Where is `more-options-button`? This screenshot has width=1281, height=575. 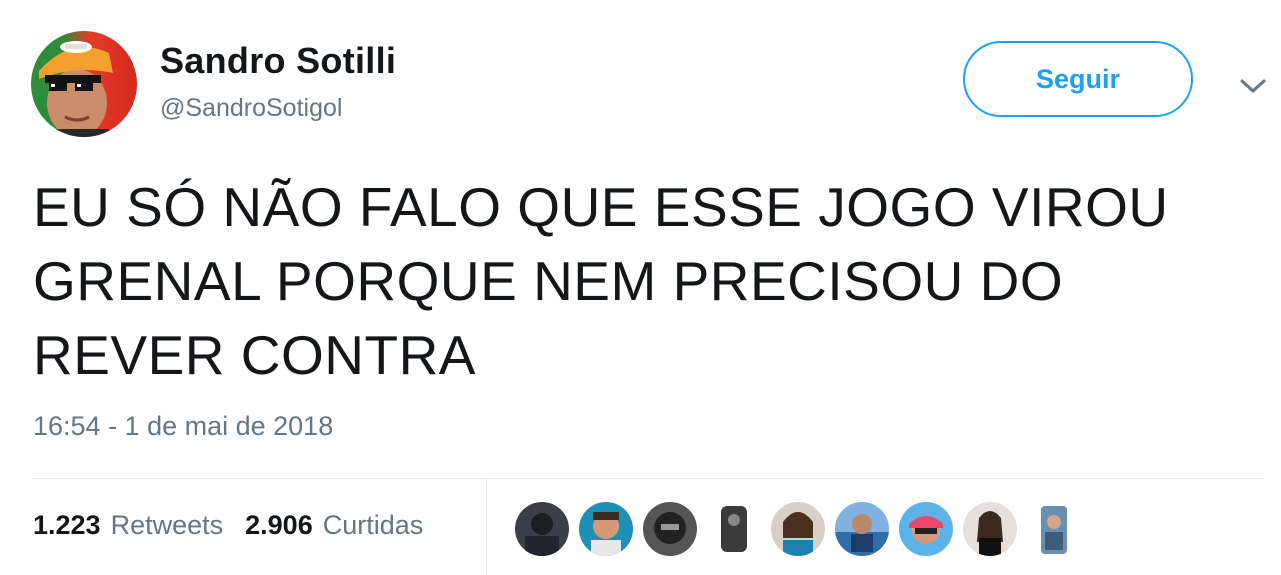 more-options-button is located at coordinates (1253, 86).